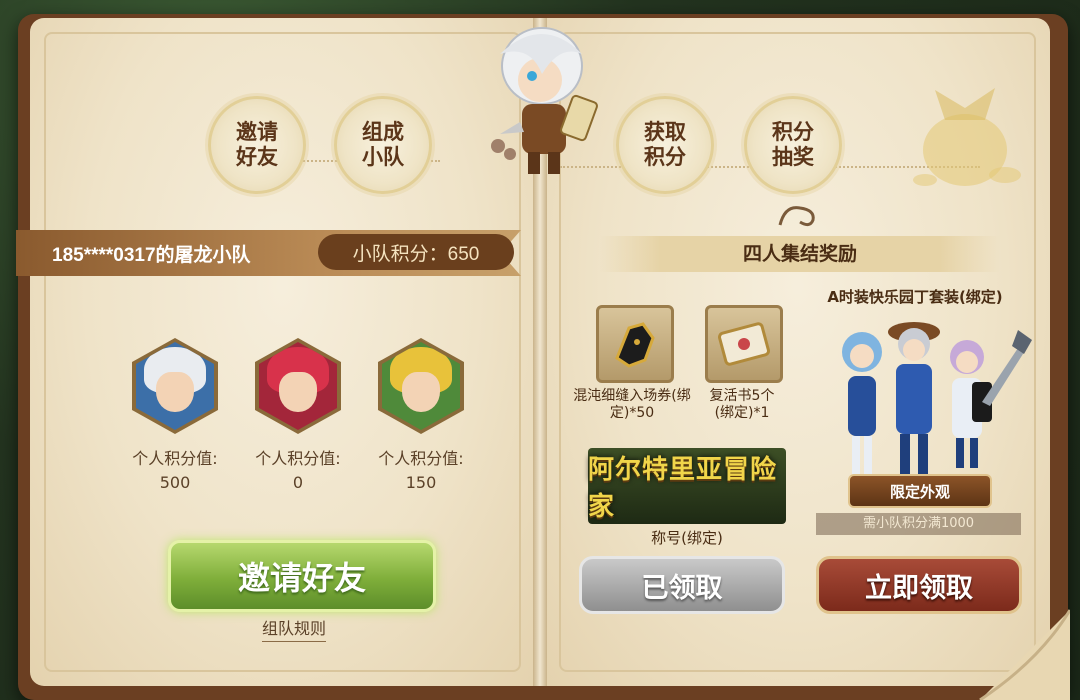 This screenshot has height=700, width=1080. Describe the element at coordinates (796, 216) in the screenshot. I see `swirl-ornament-icon` at that location.